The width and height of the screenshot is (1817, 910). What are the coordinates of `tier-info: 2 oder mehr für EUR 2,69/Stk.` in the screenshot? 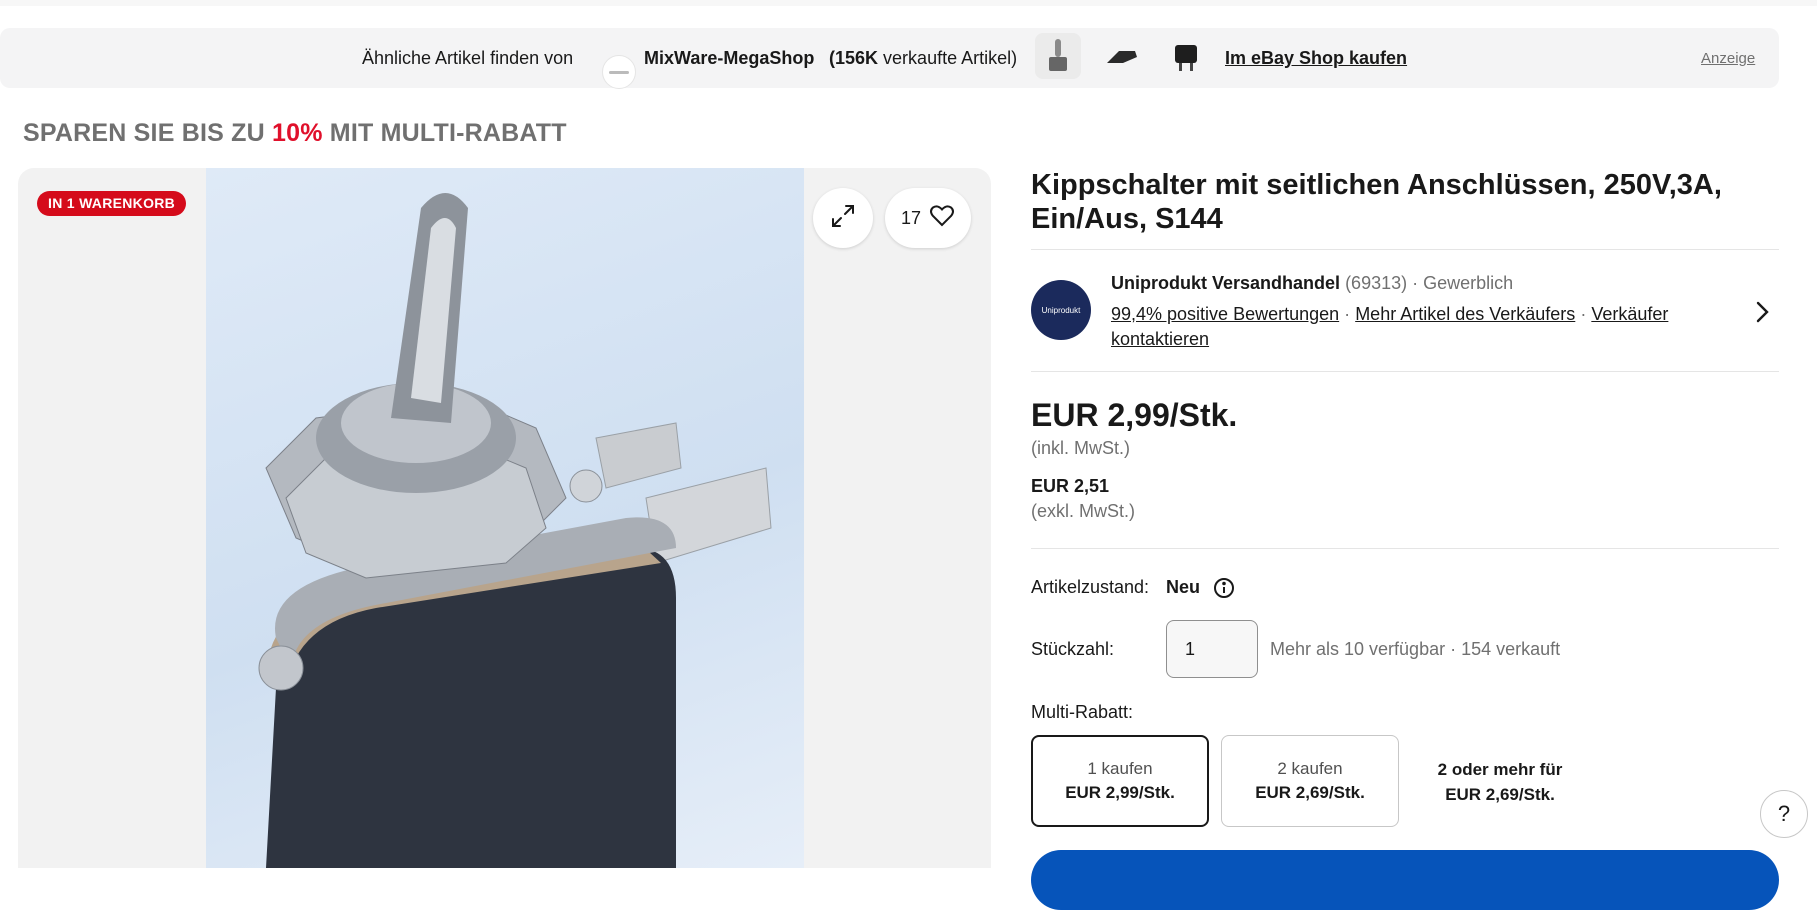 It's located at (1500, 782).